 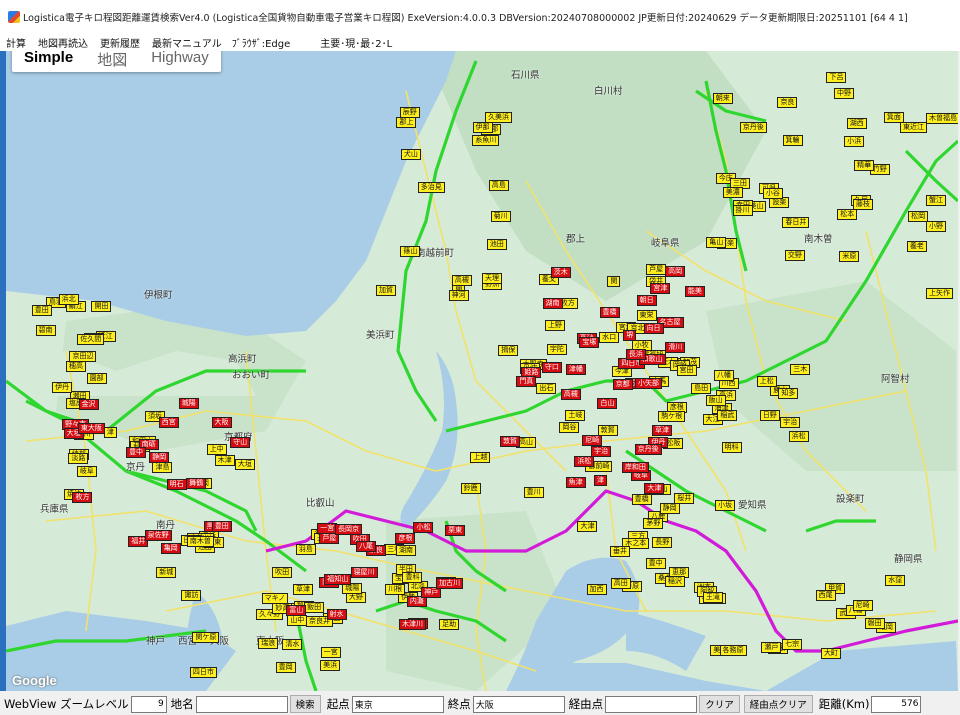 I want to click on map-marker-yellow: 大垣, so click(x=244, y=464).